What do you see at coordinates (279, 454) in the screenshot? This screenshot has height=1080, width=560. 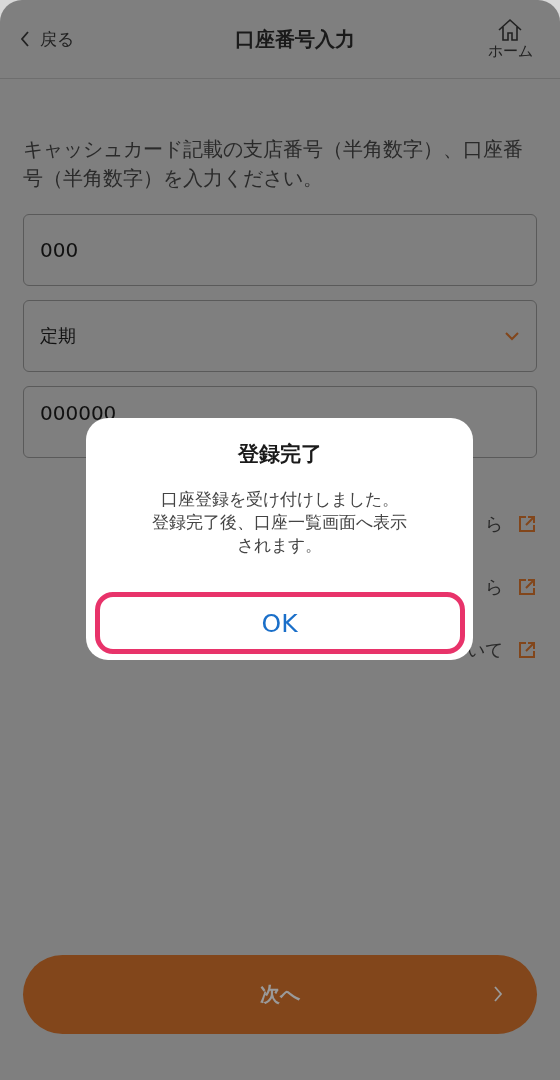 I see `dialog-title: 登録完了` at bounding box center [279, 454].